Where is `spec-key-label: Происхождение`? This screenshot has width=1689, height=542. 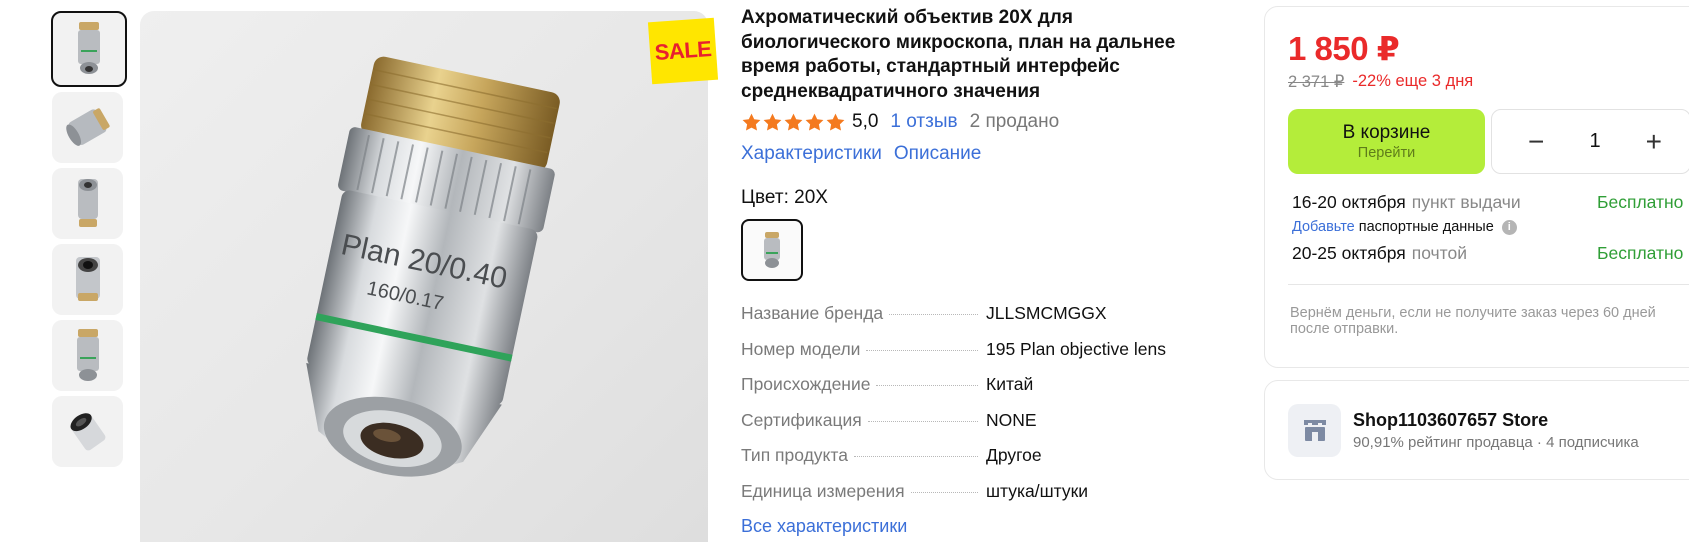 spec-key-label: Происхождение is located at coordinates (806, 384).